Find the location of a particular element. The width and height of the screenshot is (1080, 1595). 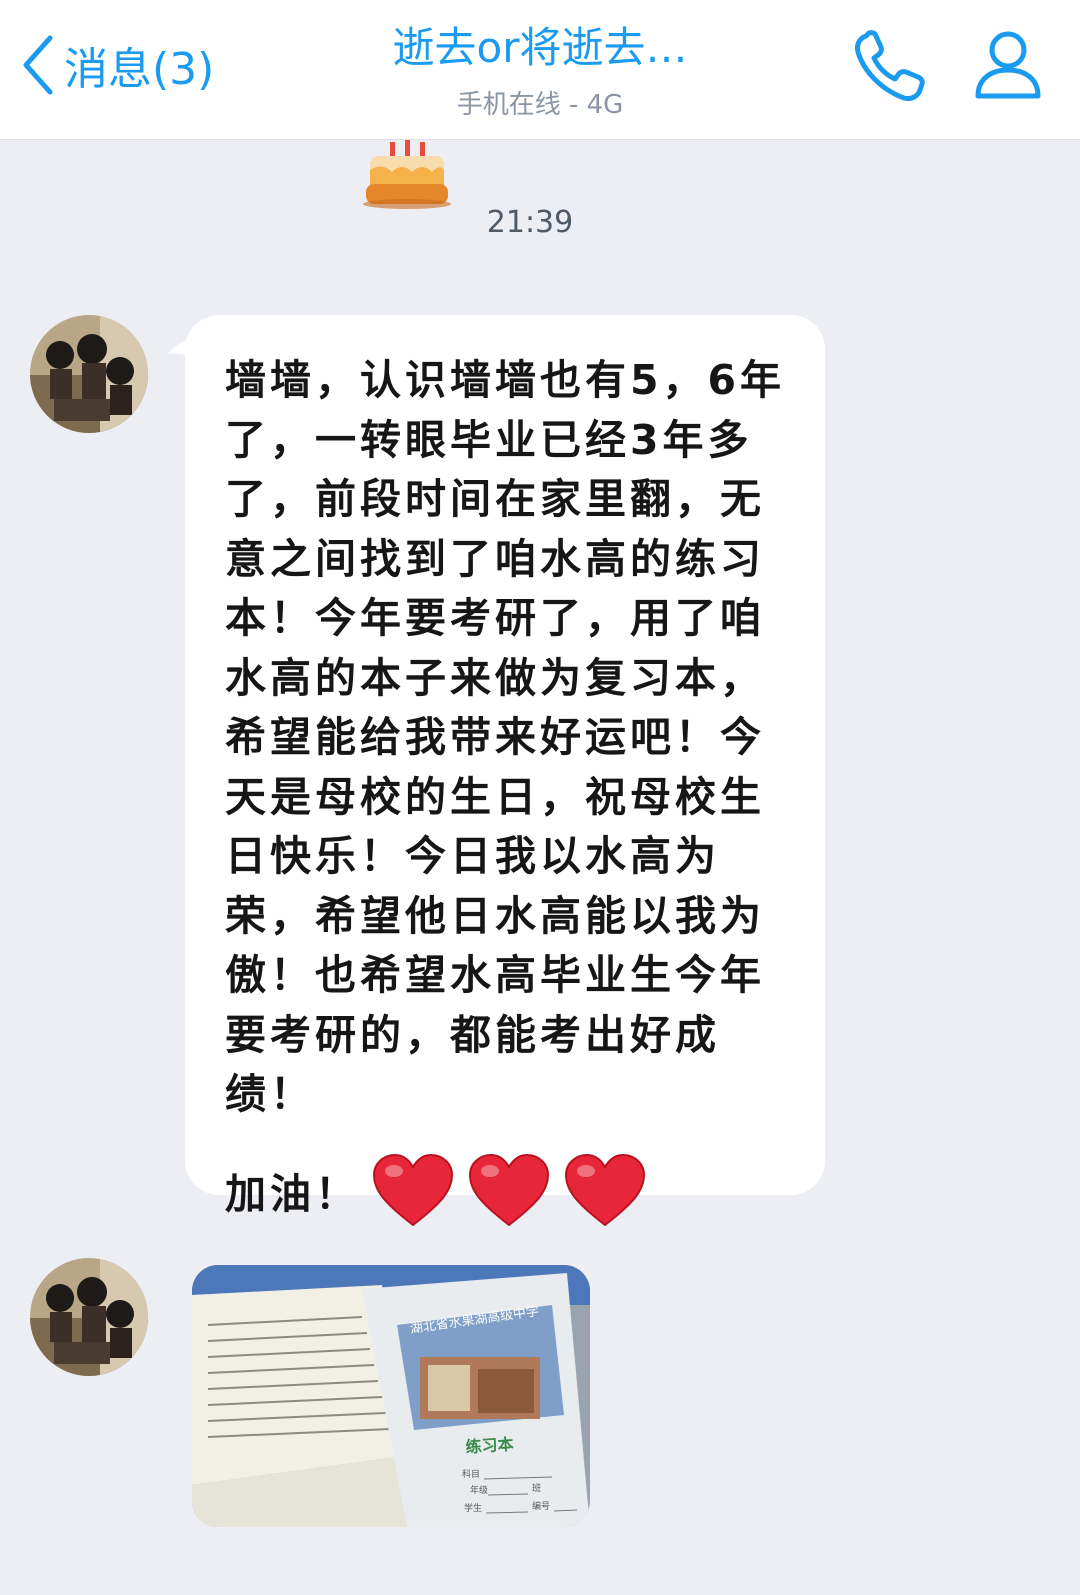

back-button: 消息(3) is located at coordinates (116, 65).